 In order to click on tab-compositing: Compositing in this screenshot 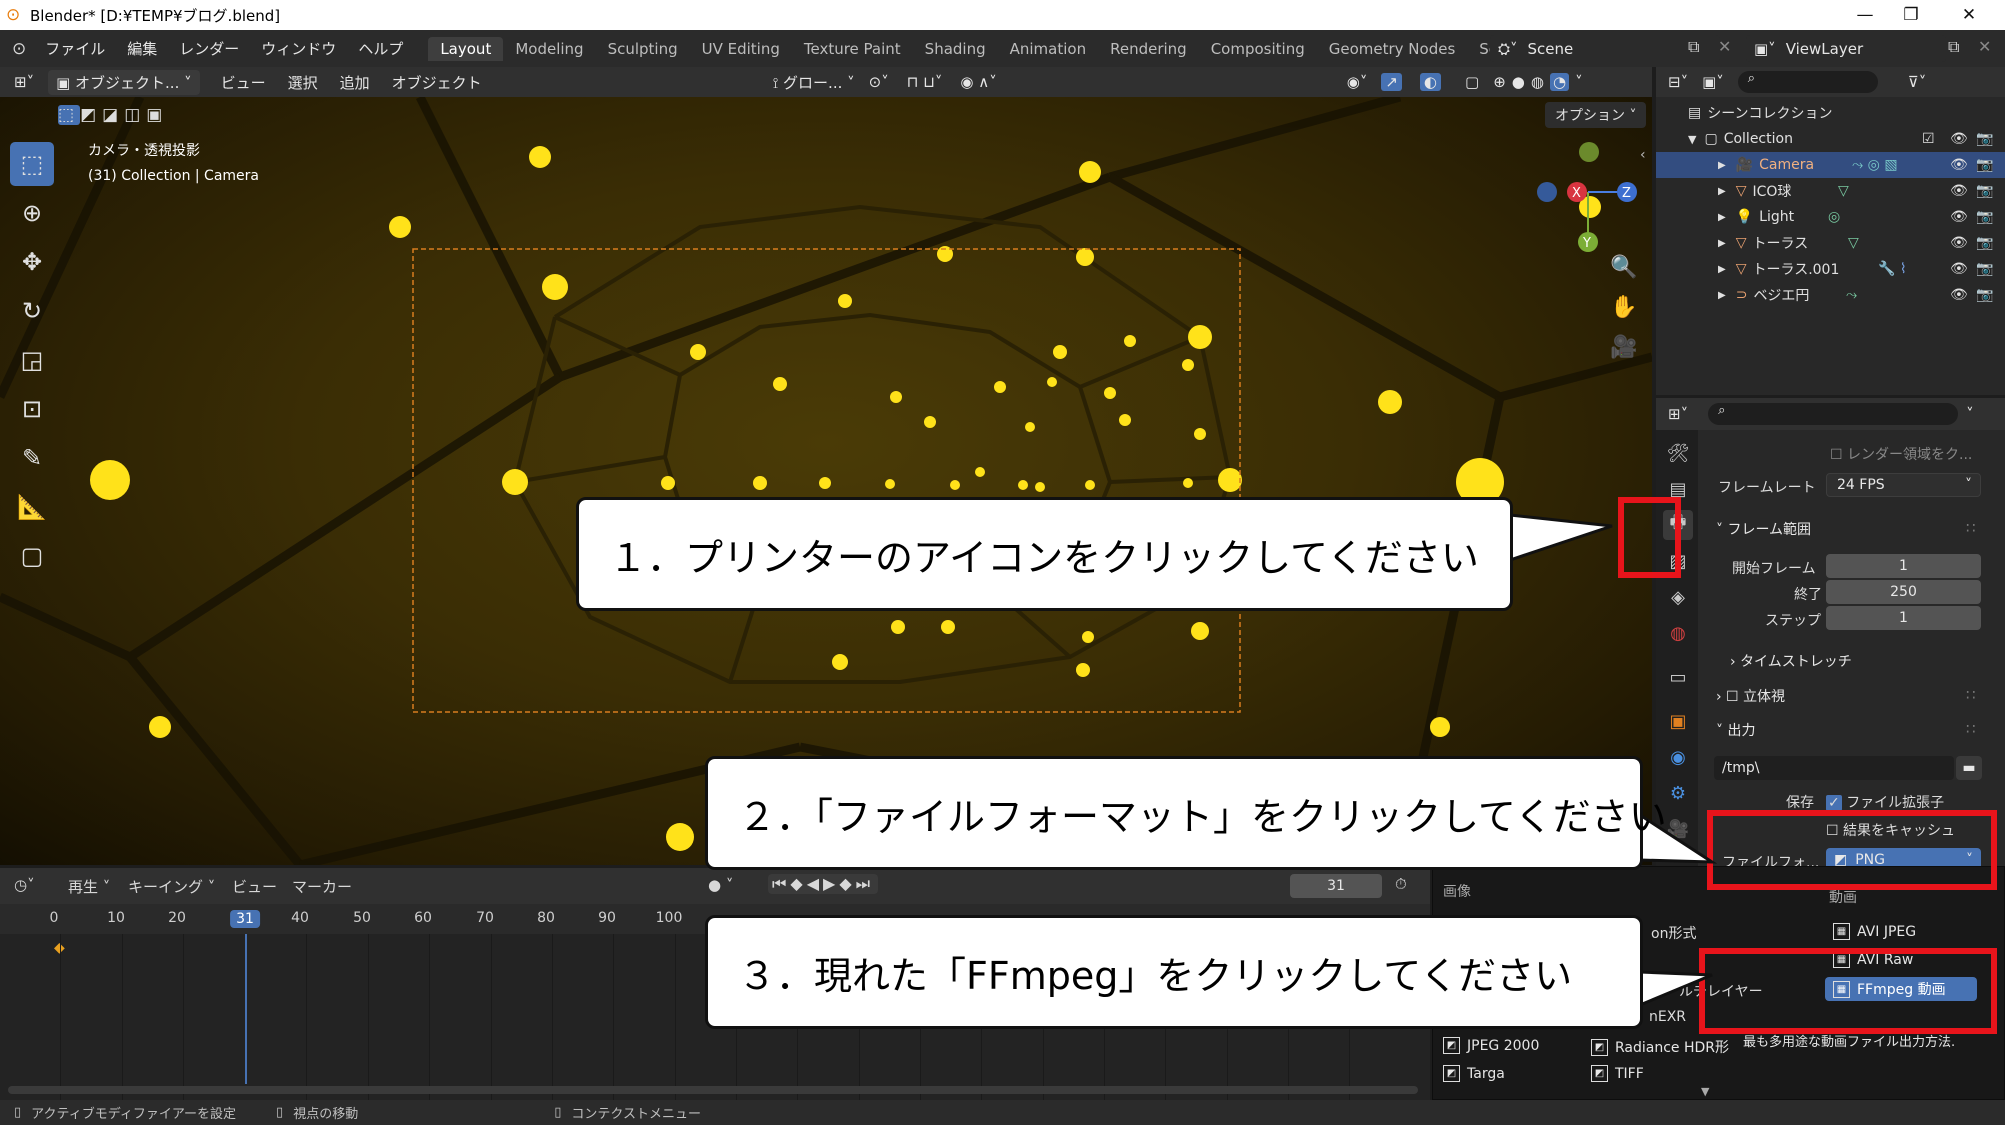, I will do `click(1258, 49)`.